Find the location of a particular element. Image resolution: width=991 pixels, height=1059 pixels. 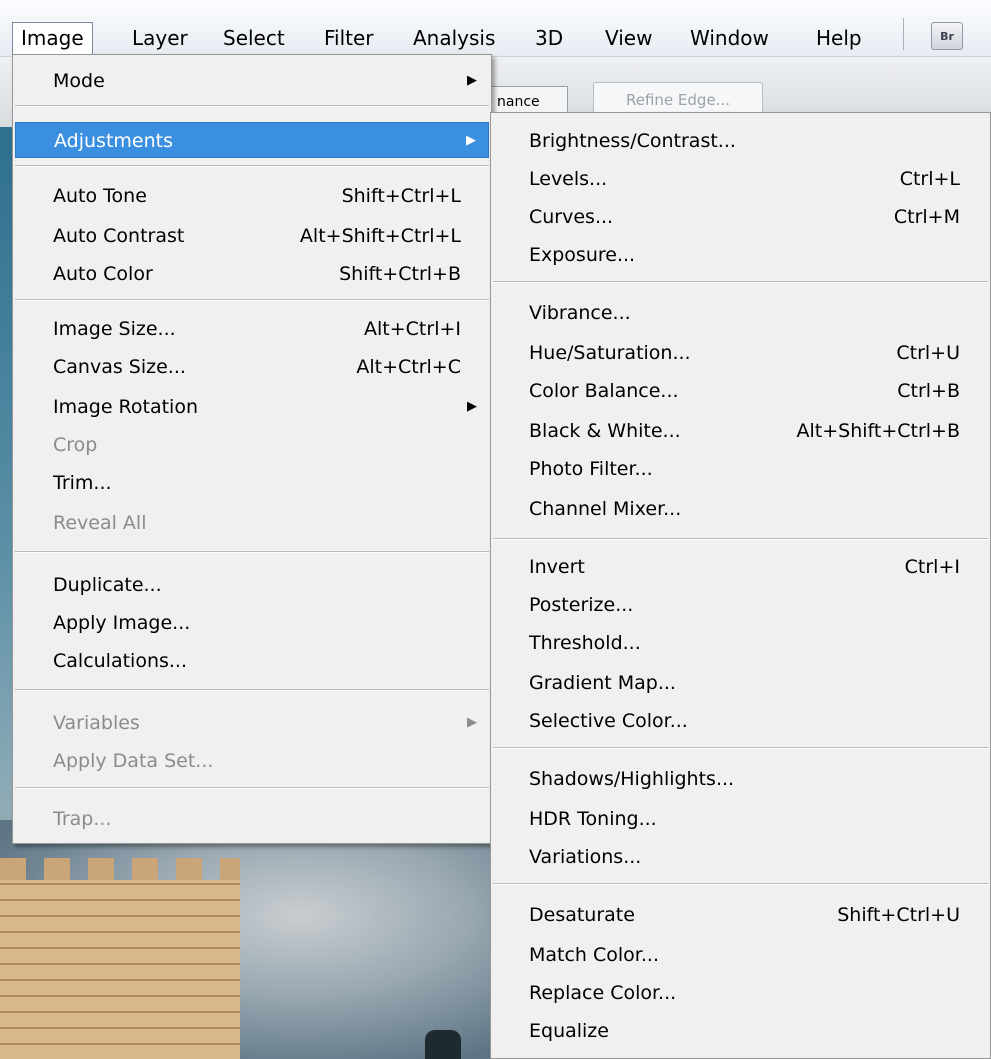

menu-item-variables: Variables ▶ is located at coordinates (252, 723).